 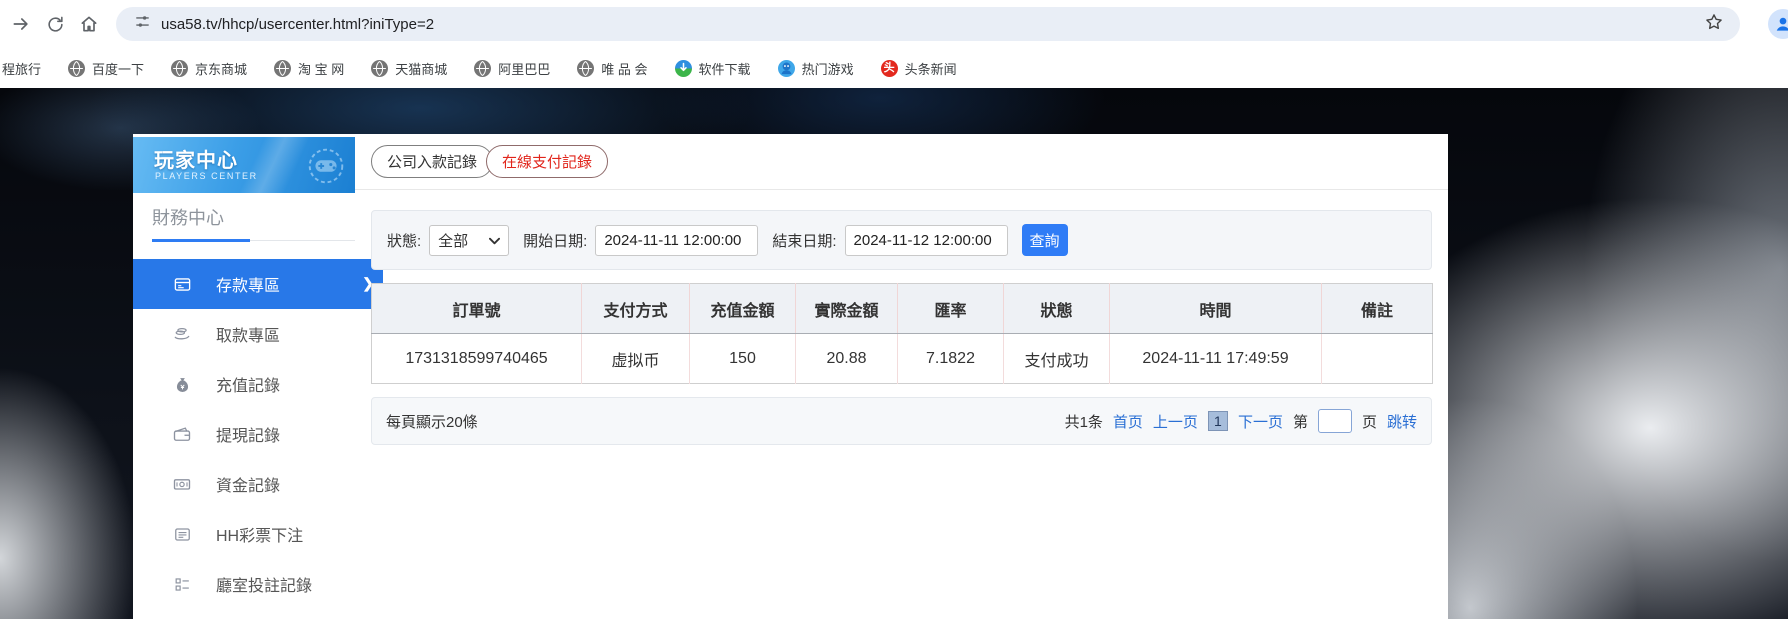 What do you see at coordinates (902, 308) in the screenshot?
I see `table-header-row: 訂單號 支付方式 充值金額 實際金額 匯率 狀態 時間 備註` at bounding box center [902, 308].